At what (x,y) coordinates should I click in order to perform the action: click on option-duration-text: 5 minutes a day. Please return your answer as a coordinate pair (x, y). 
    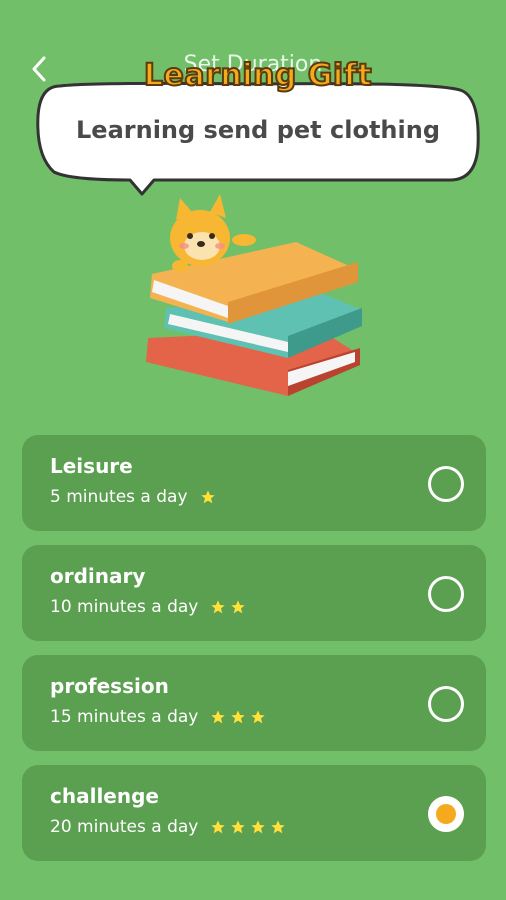
    Looking at the image, I should click on (119, 497).